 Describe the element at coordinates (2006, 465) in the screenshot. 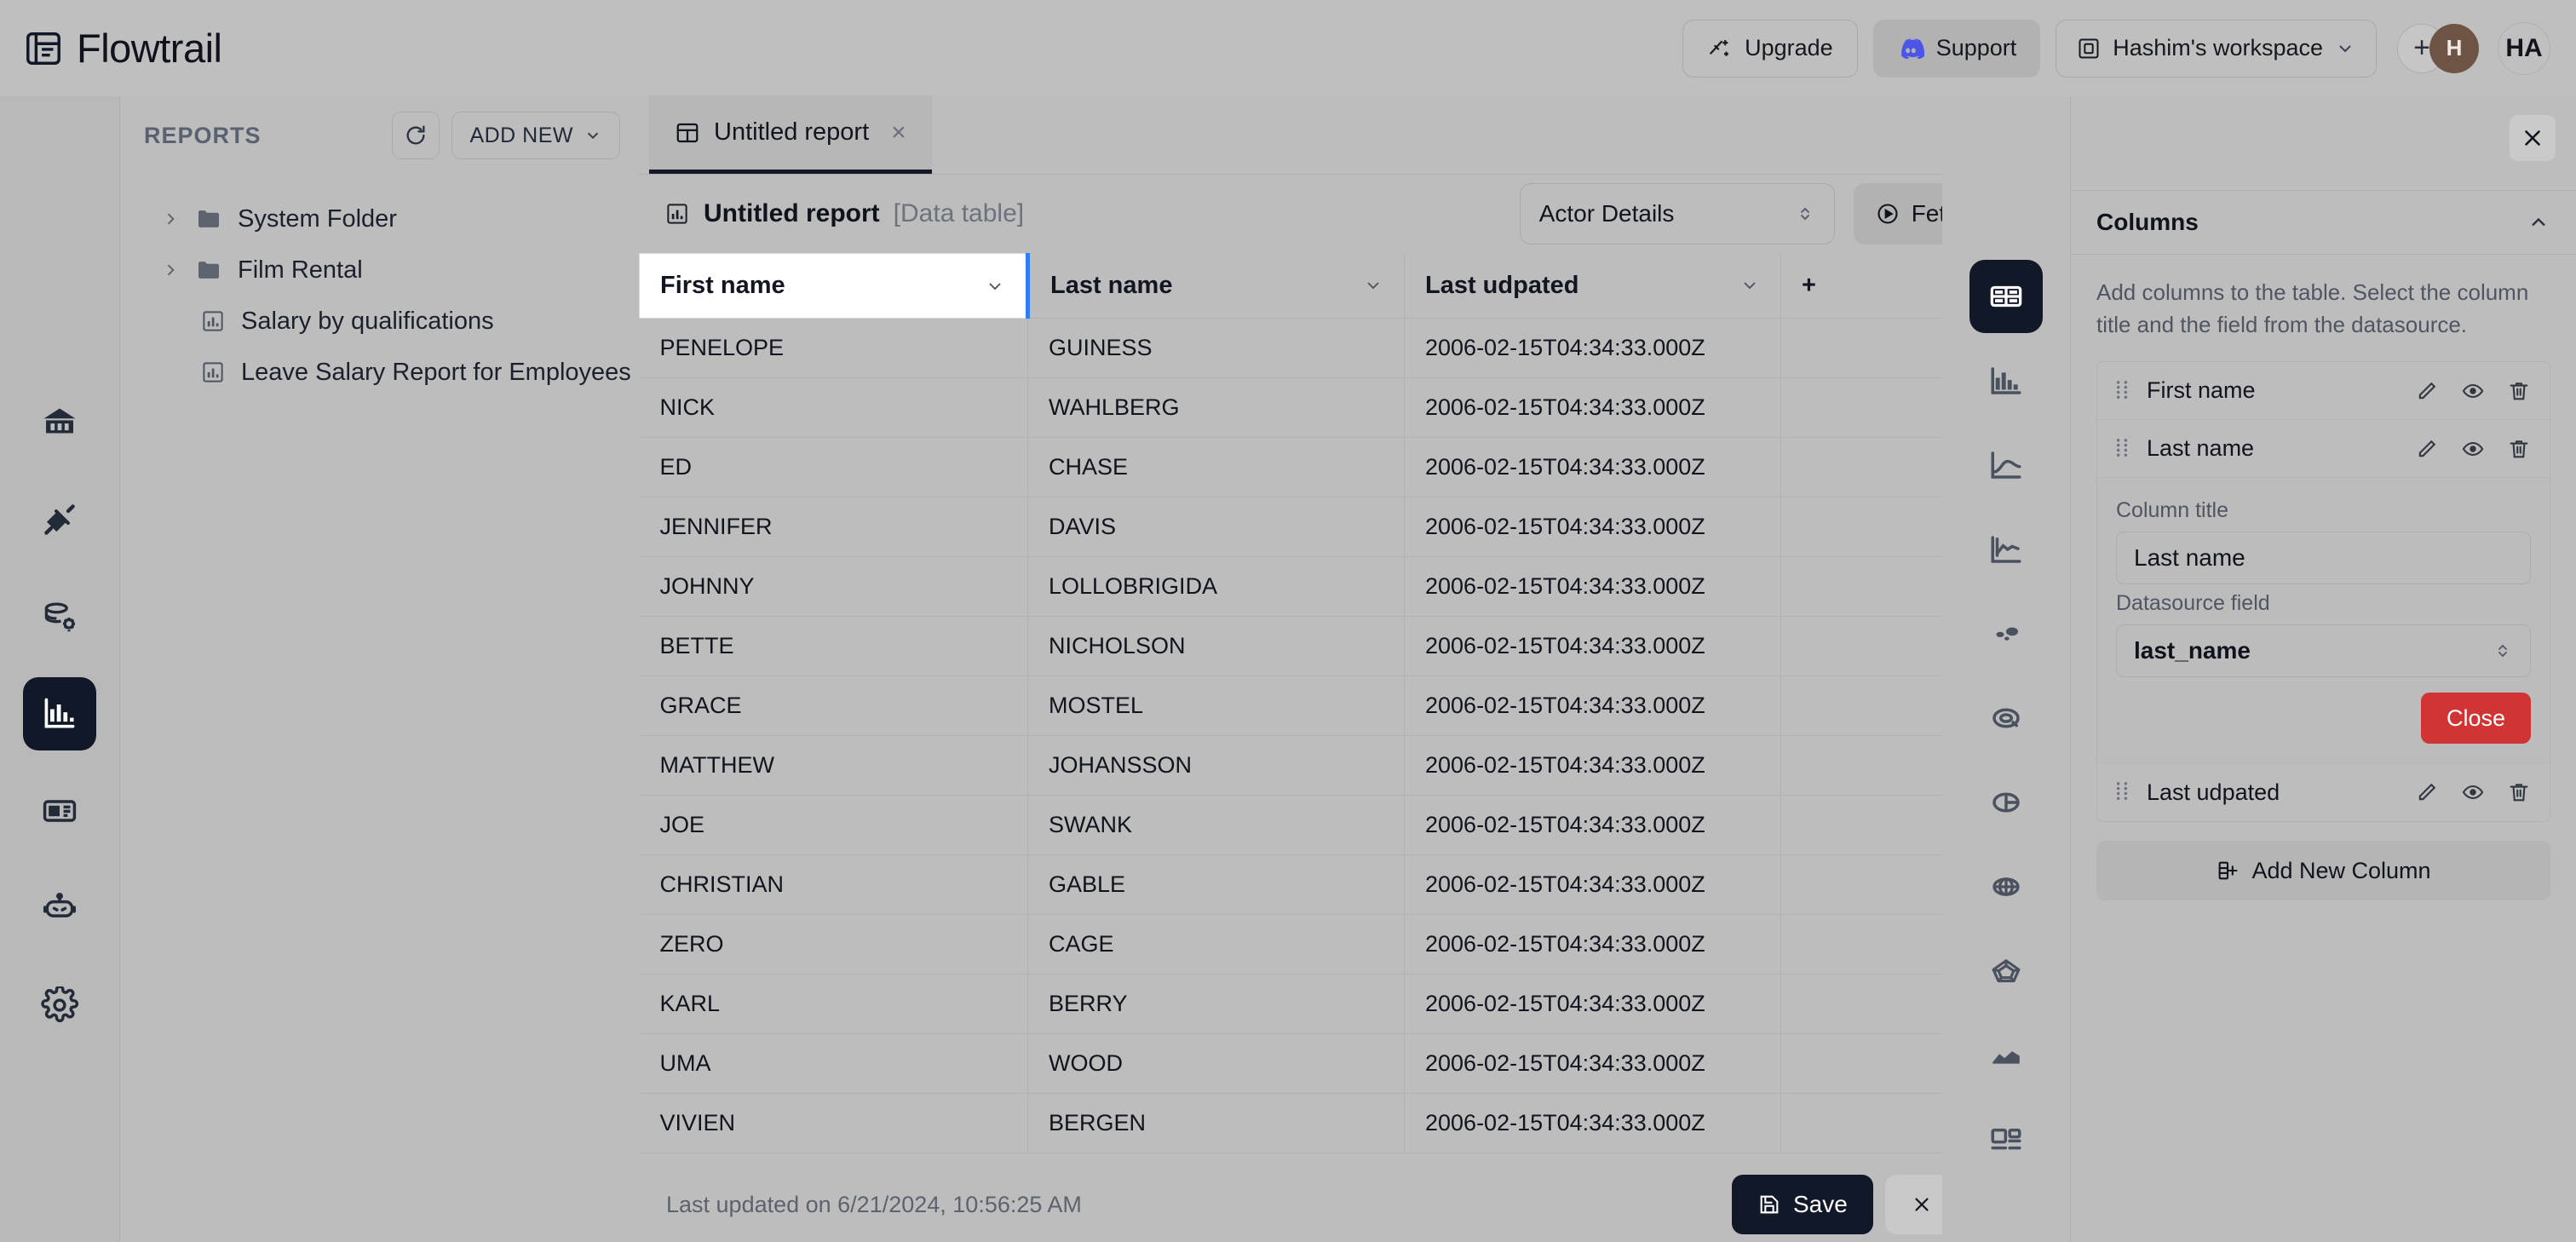

I see `chart-type-line` at that location.